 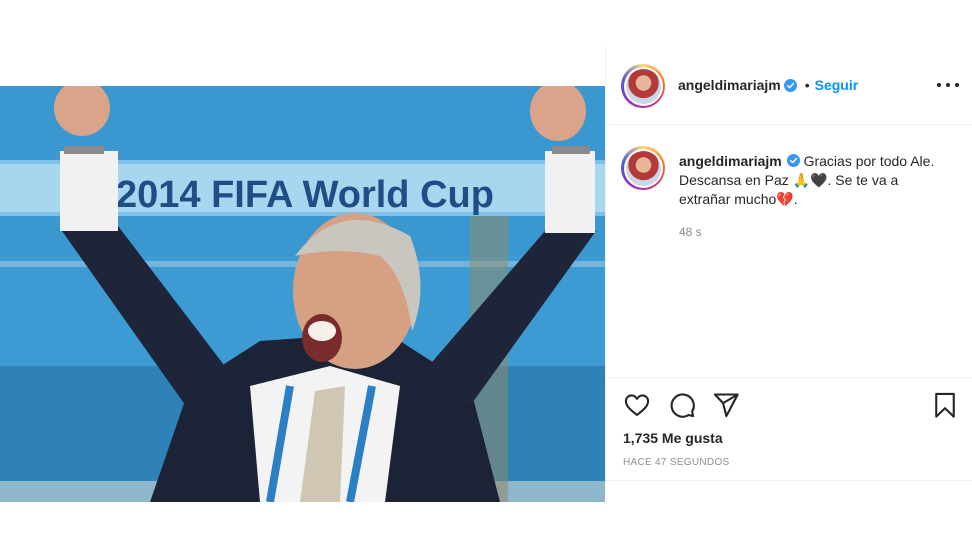 What do you see at coordinates (730, 161) in the screenshot?
I see `caption-username: angeldimariajm` at bounding box center [730, 161].